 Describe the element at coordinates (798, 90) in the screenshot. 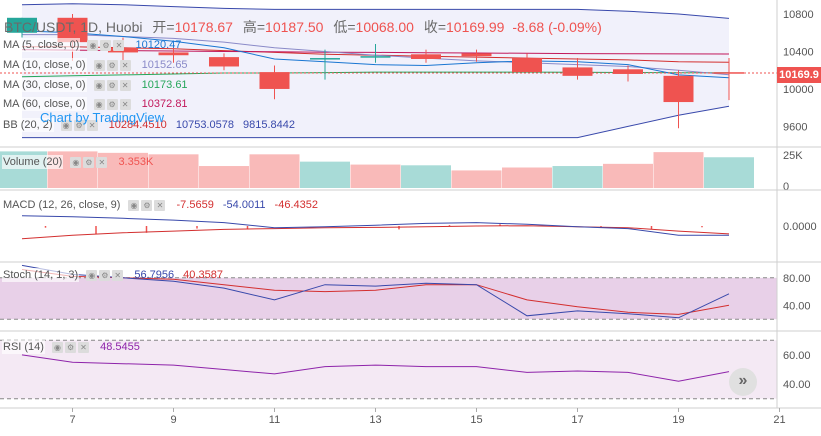

I see `price-tick-10000: 10000` at that location.